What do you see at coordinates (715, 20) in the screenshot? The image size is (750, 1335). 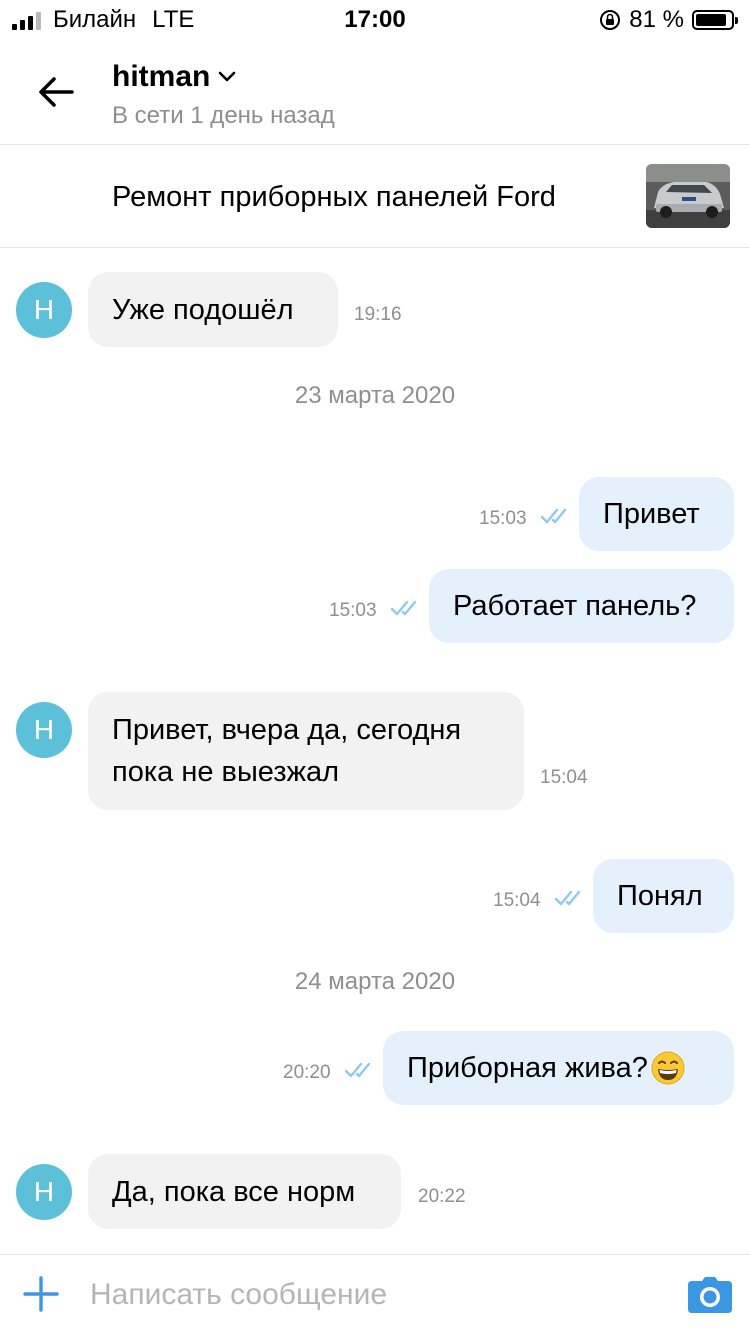 I see `battery-icon` at bounding box center [715, 20].